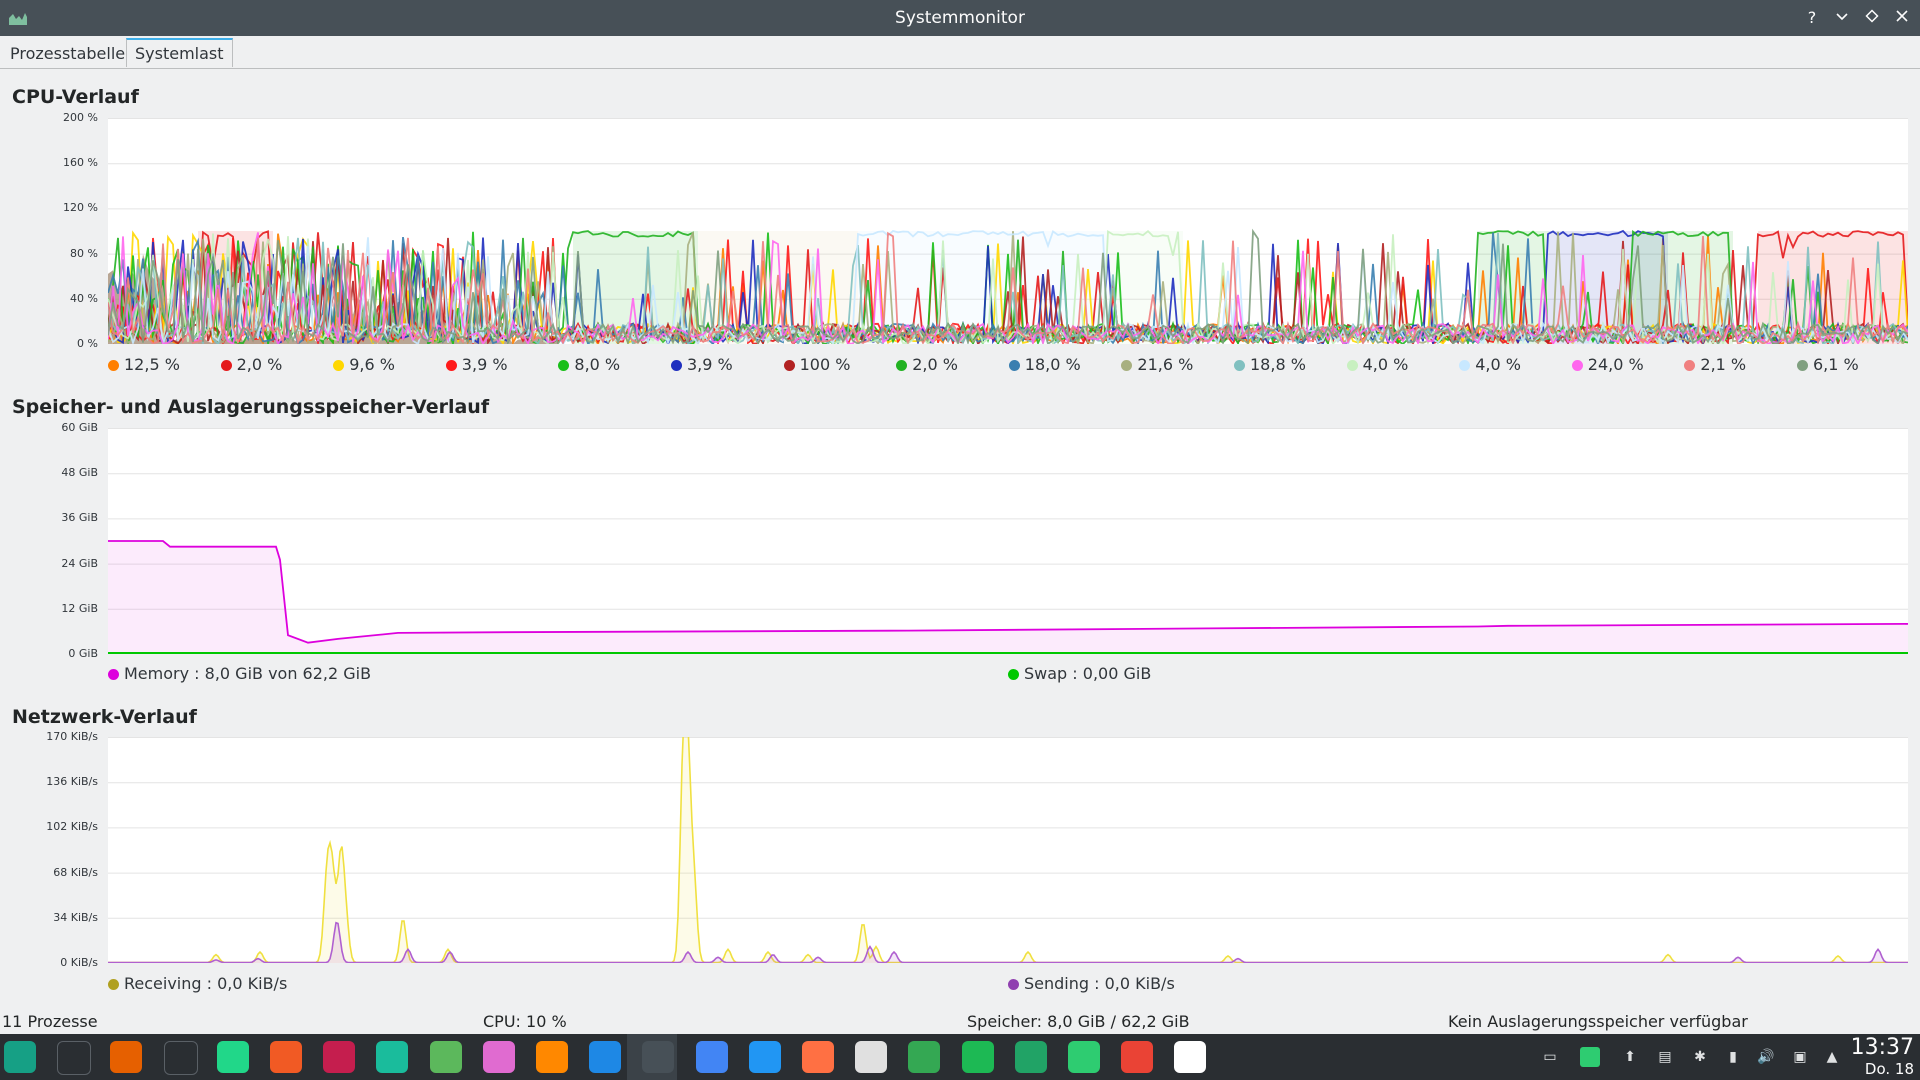 This screenshot has width=1920, height=1080. What do you see at coordinates (72, 736) in the screenshot?
I see `network-y-tick: 170 KiB/s` at bounding box center [72, 736].